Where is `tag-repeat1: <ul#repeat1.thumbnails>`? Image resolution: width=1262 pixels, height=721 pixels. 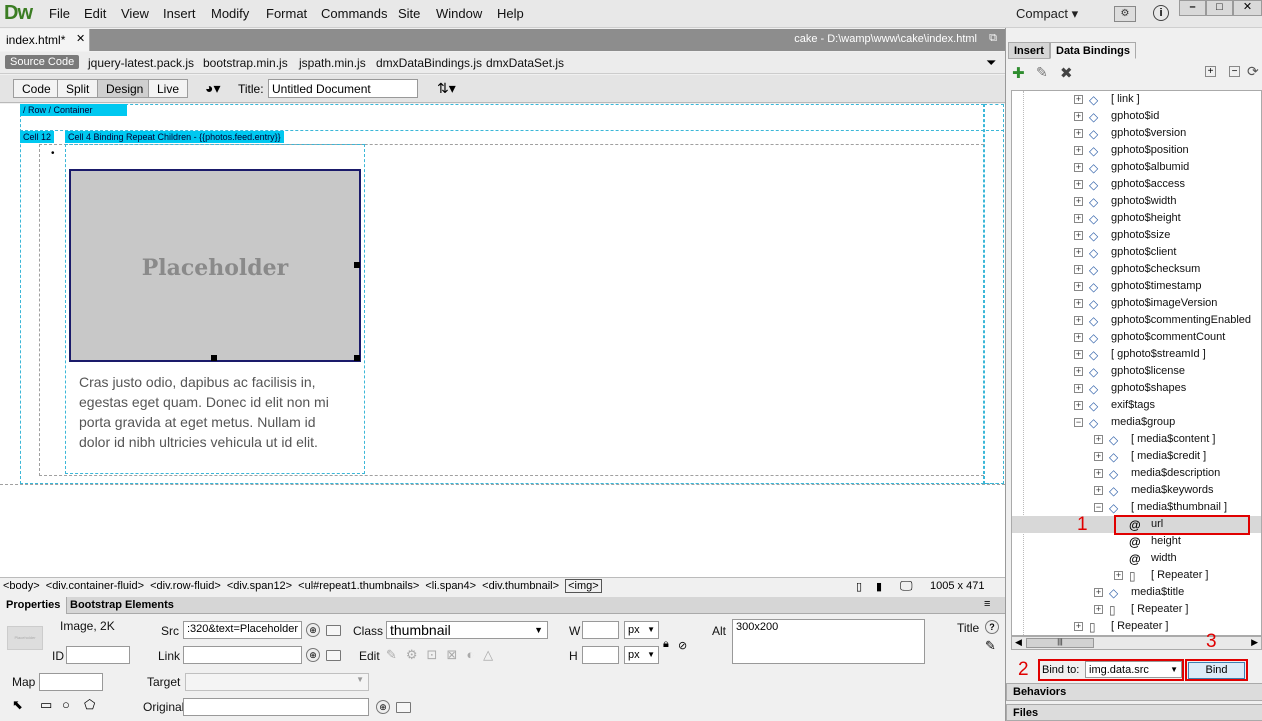 tag-repeat1: <ul#repeat1.thumbnails> is located at coordinates (358, 586).